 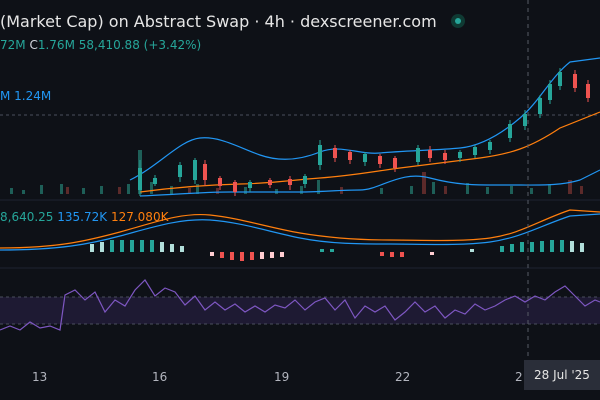 I want to click on volume-bars, so click(x=296, y=172).